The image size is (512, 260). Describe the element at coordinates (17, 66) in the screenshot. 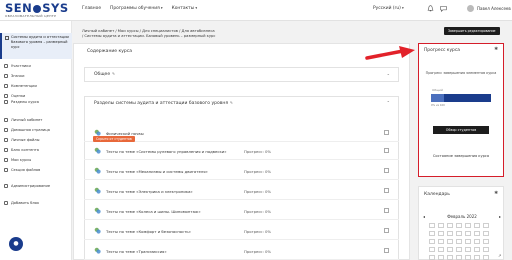

I see `sidebar-item-participants: Участники` at that location.